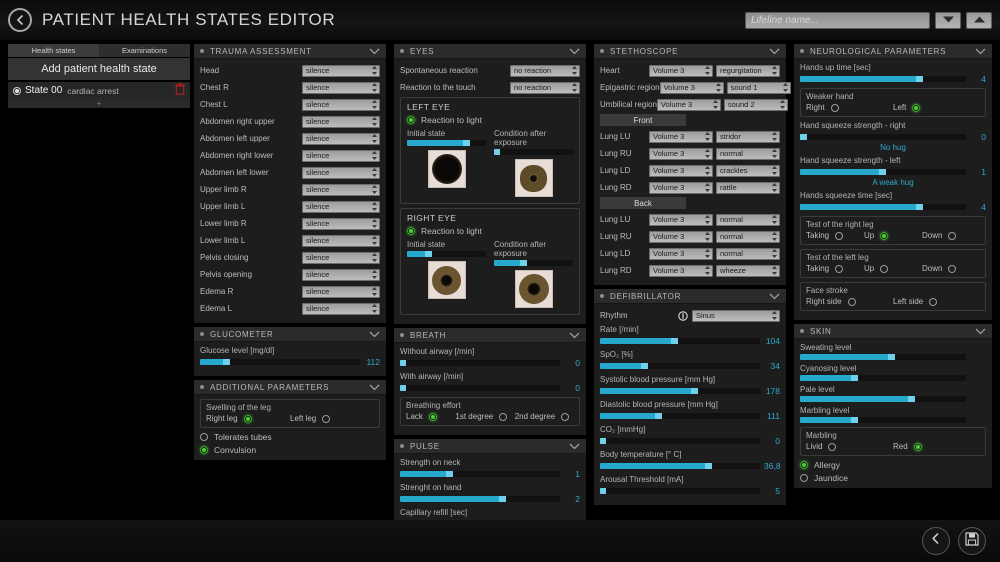 Image resolution: width=1000 pixels, height=562 pixels. What do you see at coordinates (341, 172) in the screenshot?
I see `trauma-select-abd-ll: silence` at bounding box center [341, 172].